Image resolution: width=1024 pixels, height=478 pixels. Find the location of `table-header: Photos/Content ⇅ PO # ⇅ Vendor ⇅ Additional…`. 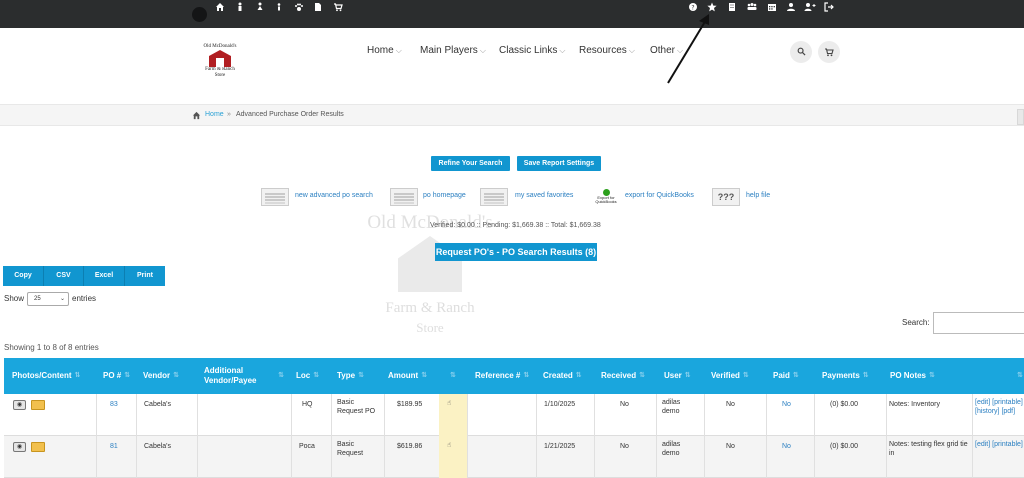

table-header: Photos/Content ⇅ PO # ⇅ Vendor ⇅ Additional… is located at coordinates (514, 376).